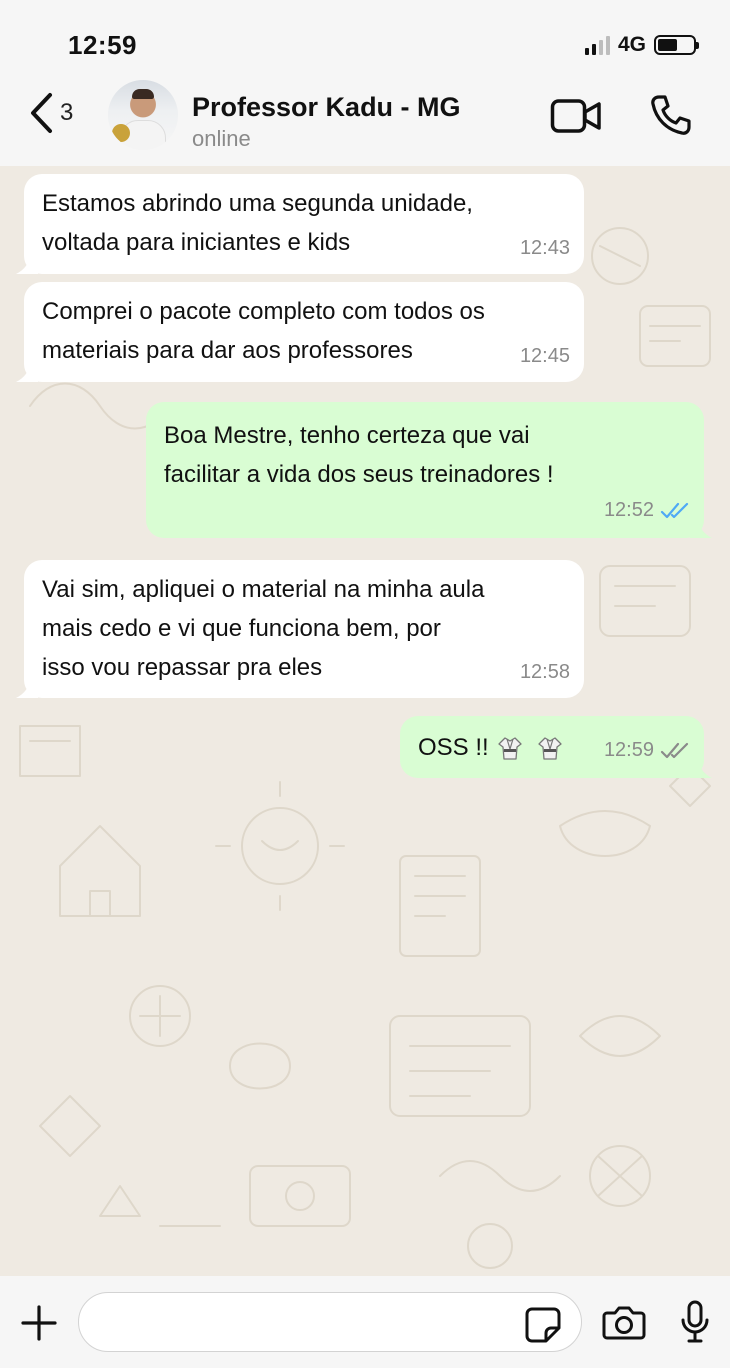 This screenshot has width=730, height=1368. Describe the element at coordinates (667, 45) in the screenshot. I see `battery-level` at that location.